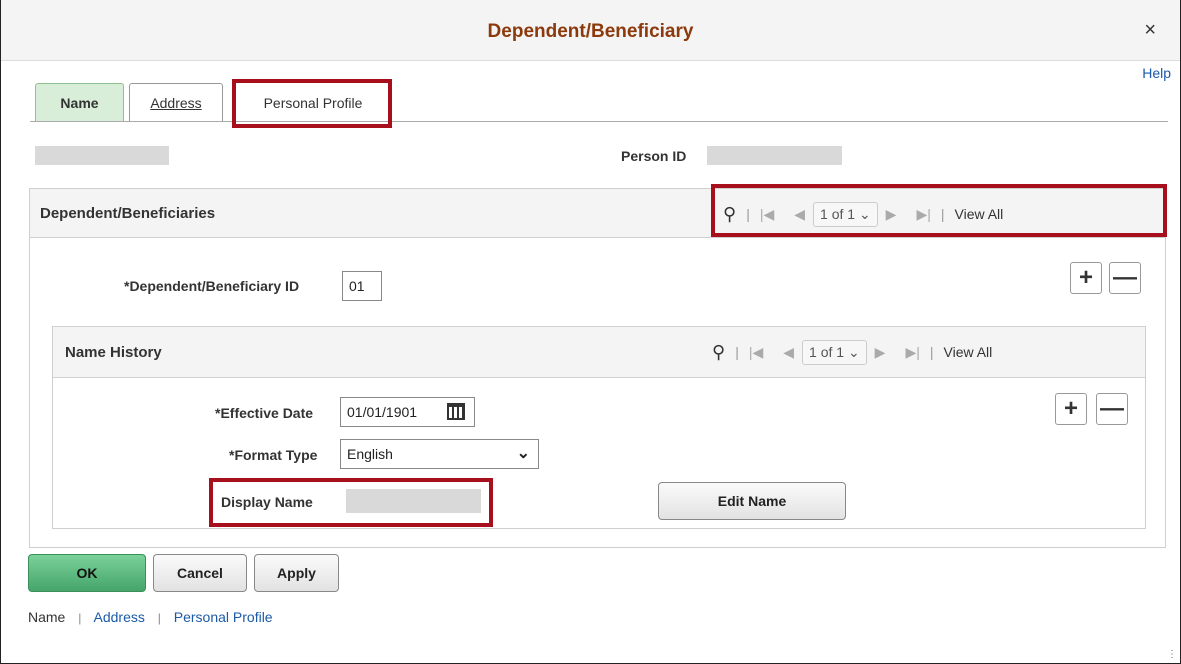  What do you see at coordinates (1150, 30) in the screenshot?
I see `close-icon: ×` at bounding box center [1150, 30].